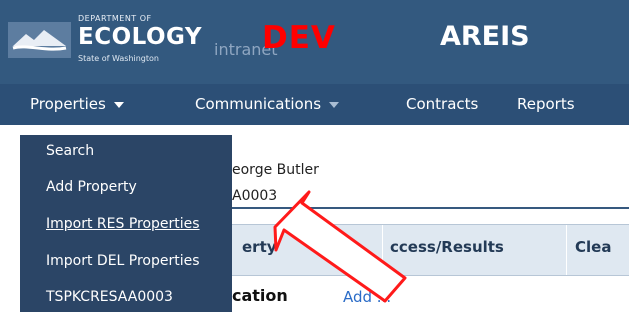  I want to click on nav-communications: Communications, so click(267, 104).